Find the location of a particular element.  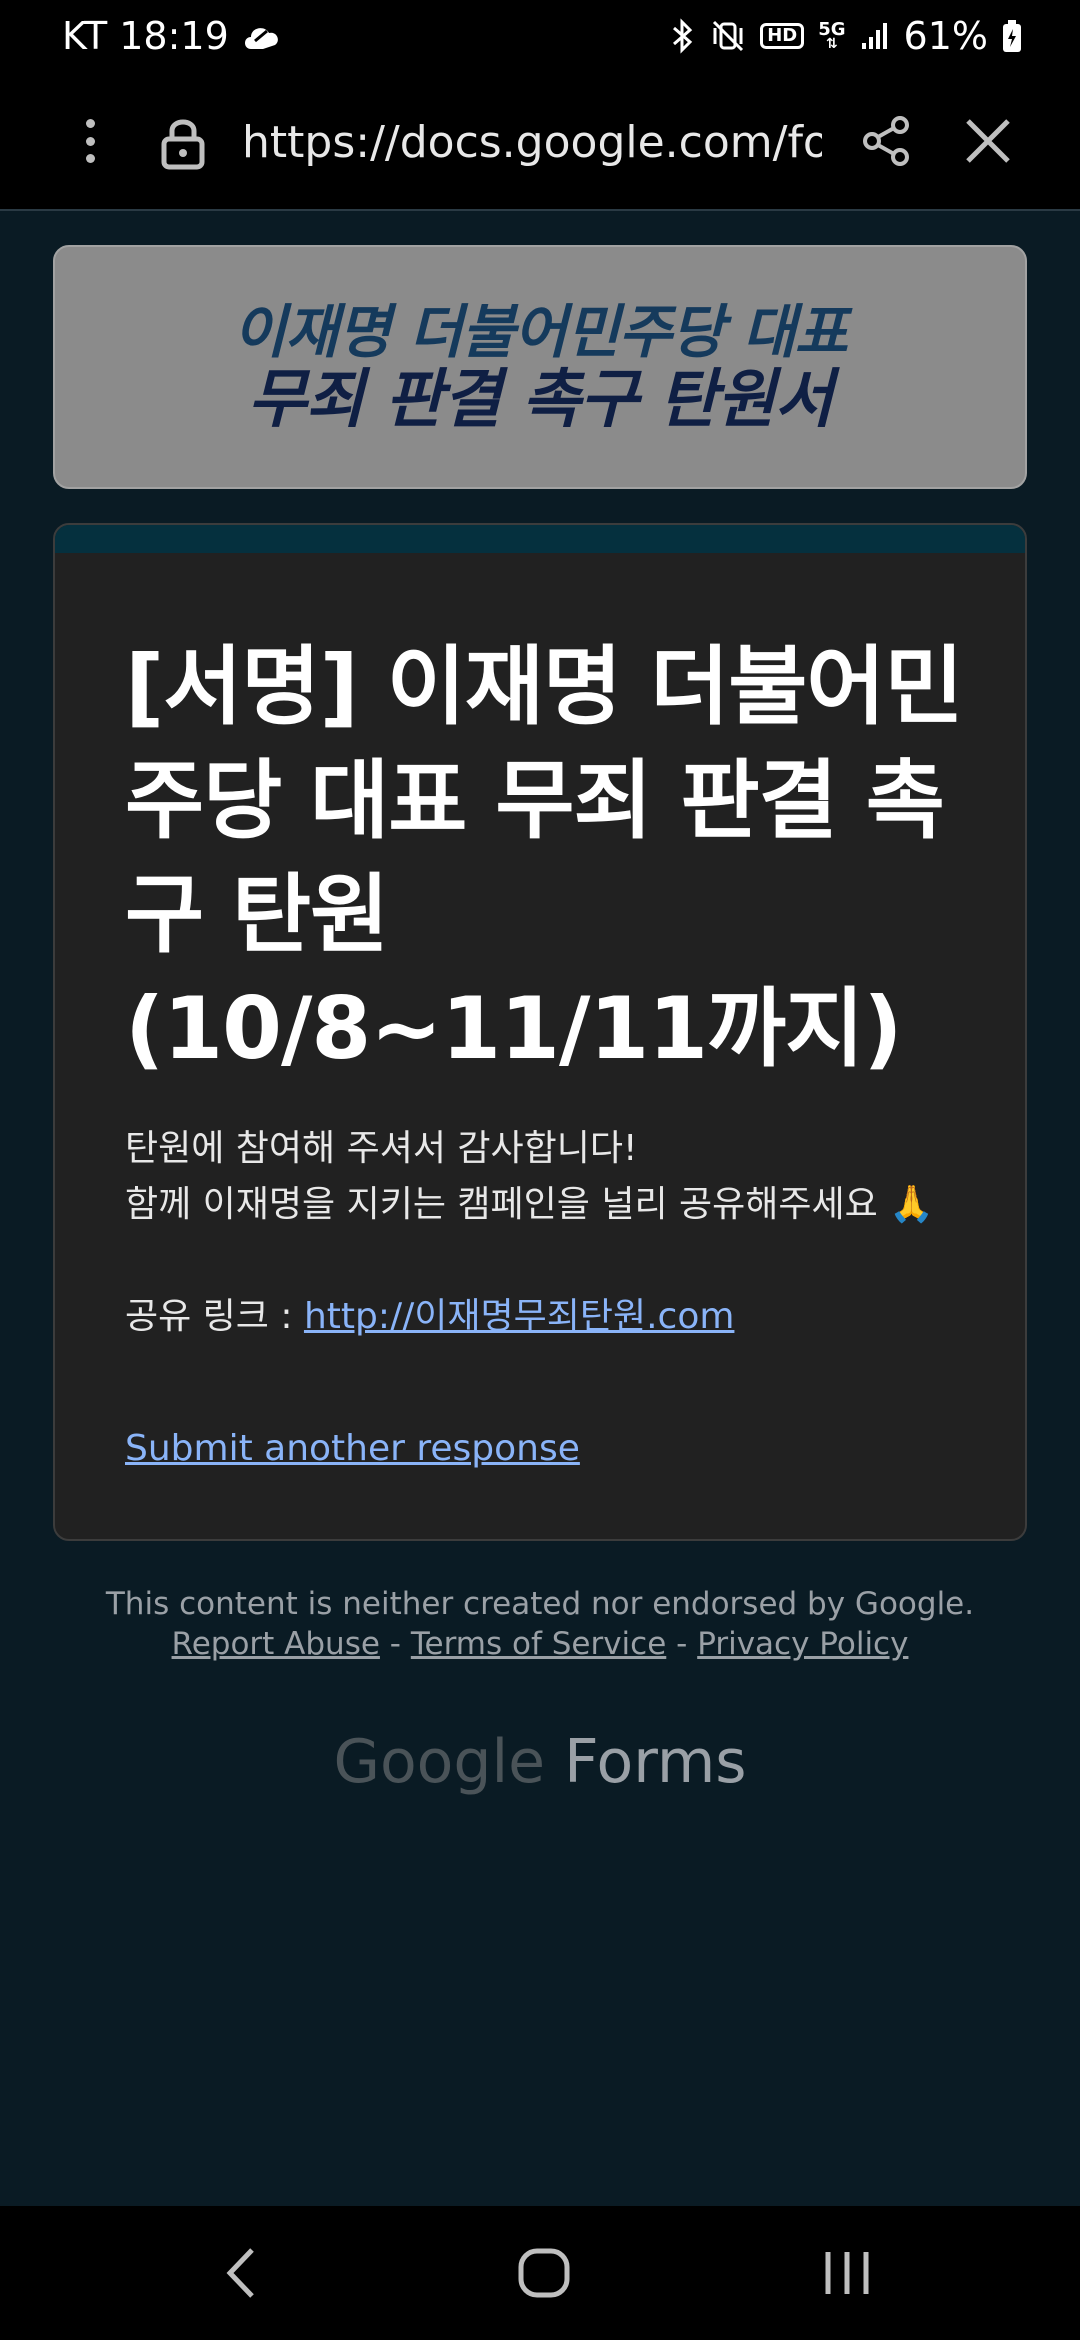

google-forms-logo: Google Forms is located at coordinates (540, 1762).